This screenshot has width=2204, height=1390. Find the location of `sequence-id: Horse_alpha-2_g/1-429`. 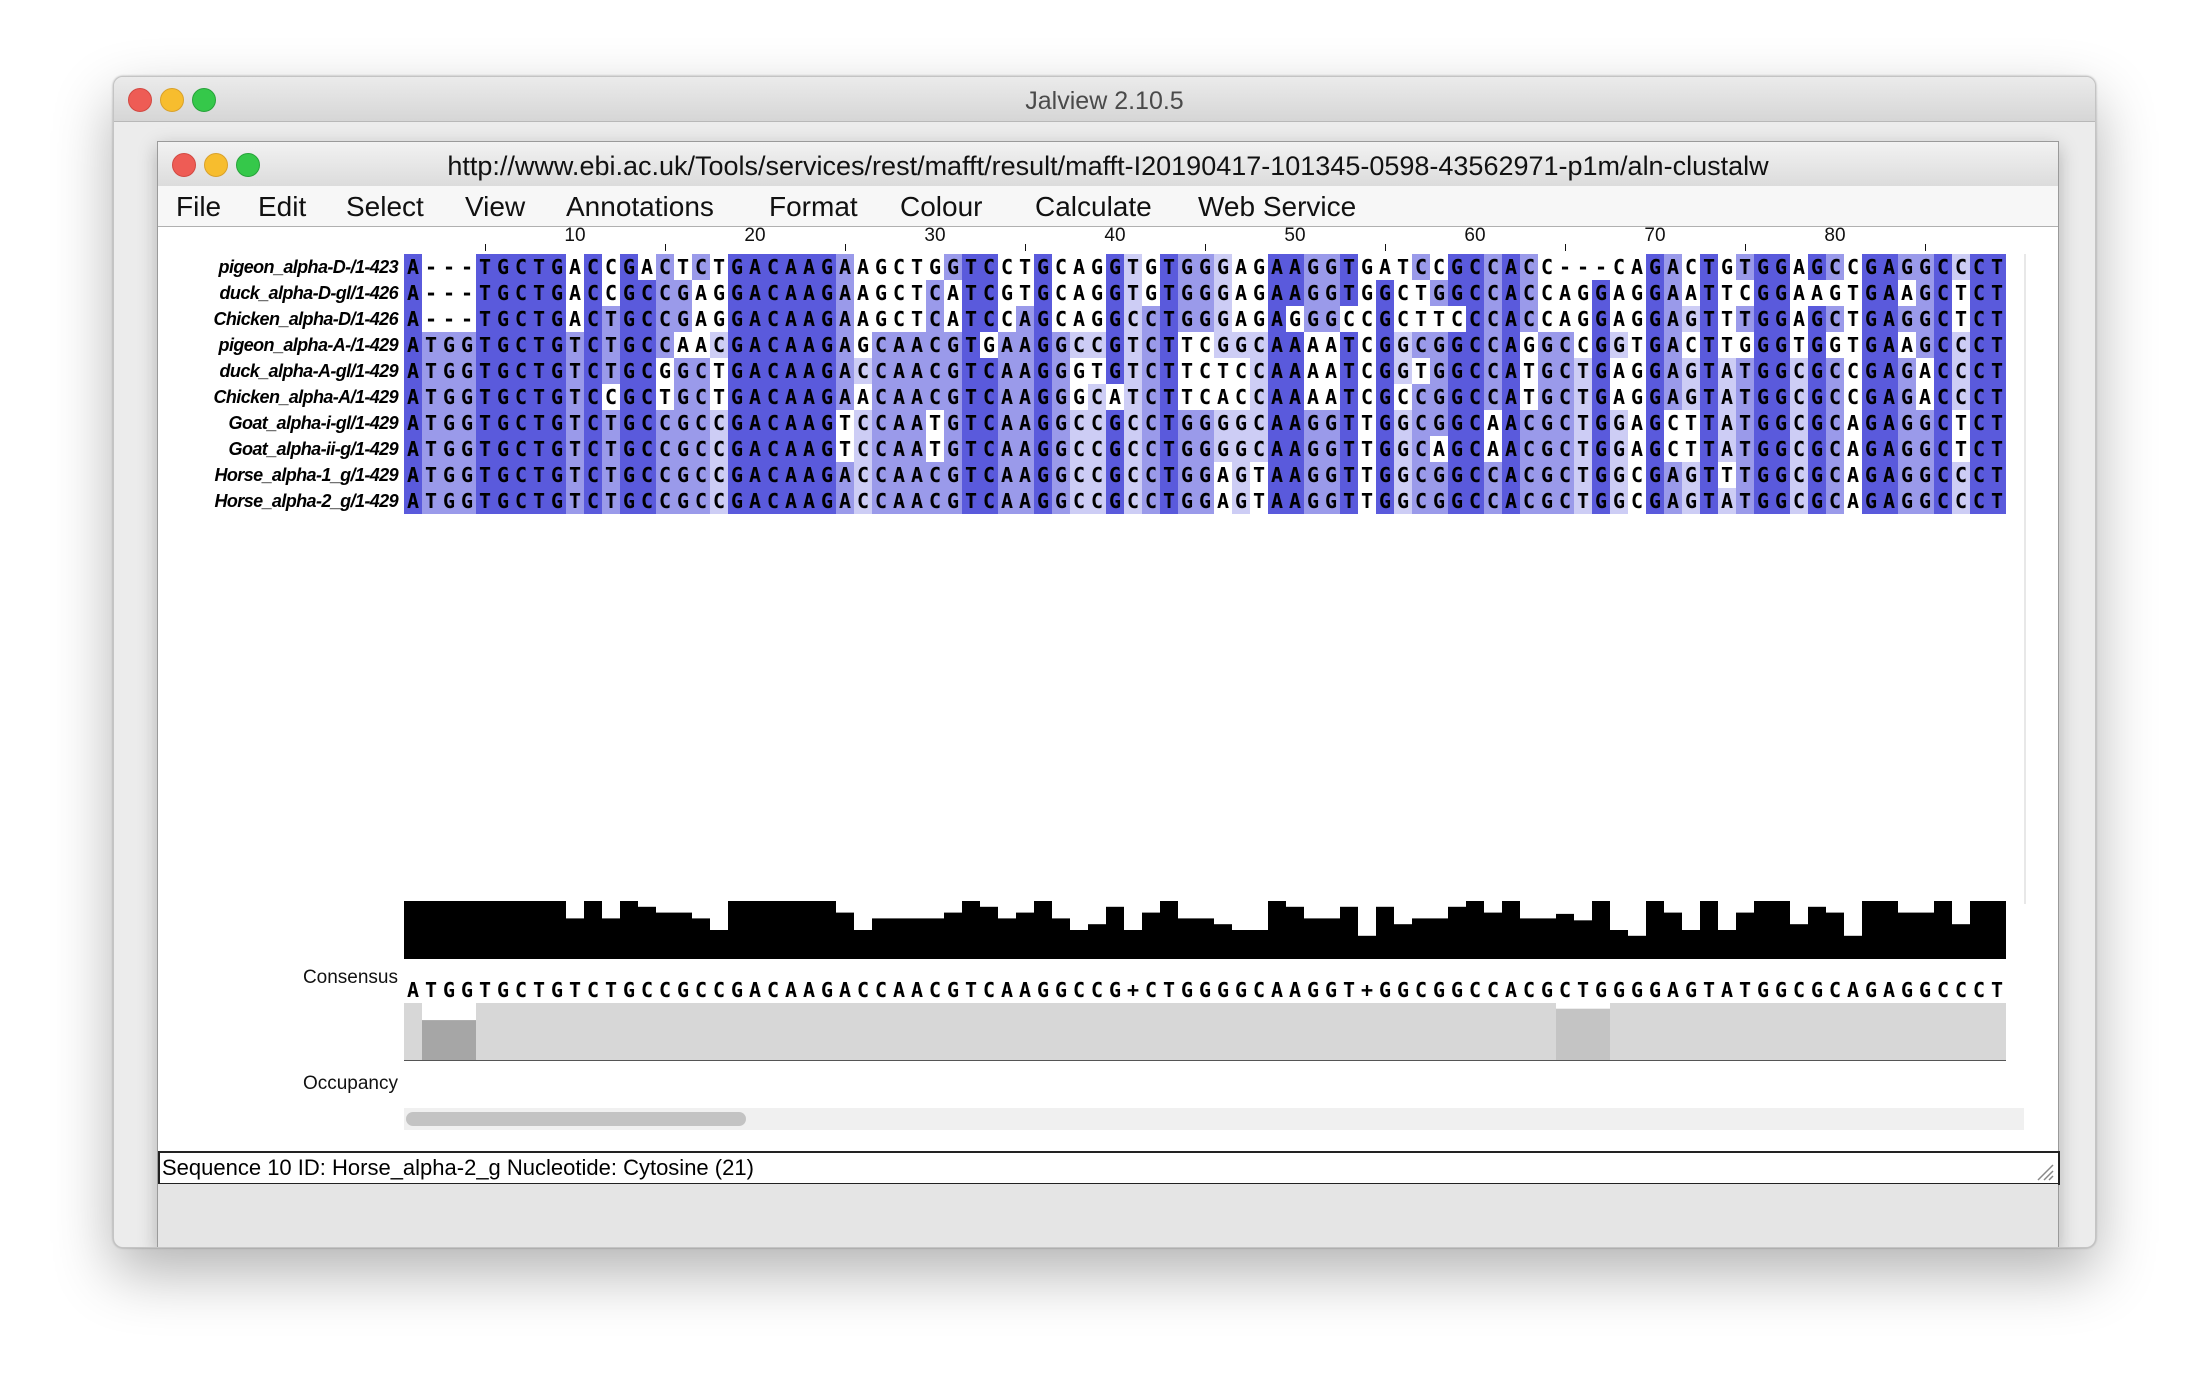

sequence-id: Horse_alpha-2_g/1-429 is located at coordinates (278, 501).